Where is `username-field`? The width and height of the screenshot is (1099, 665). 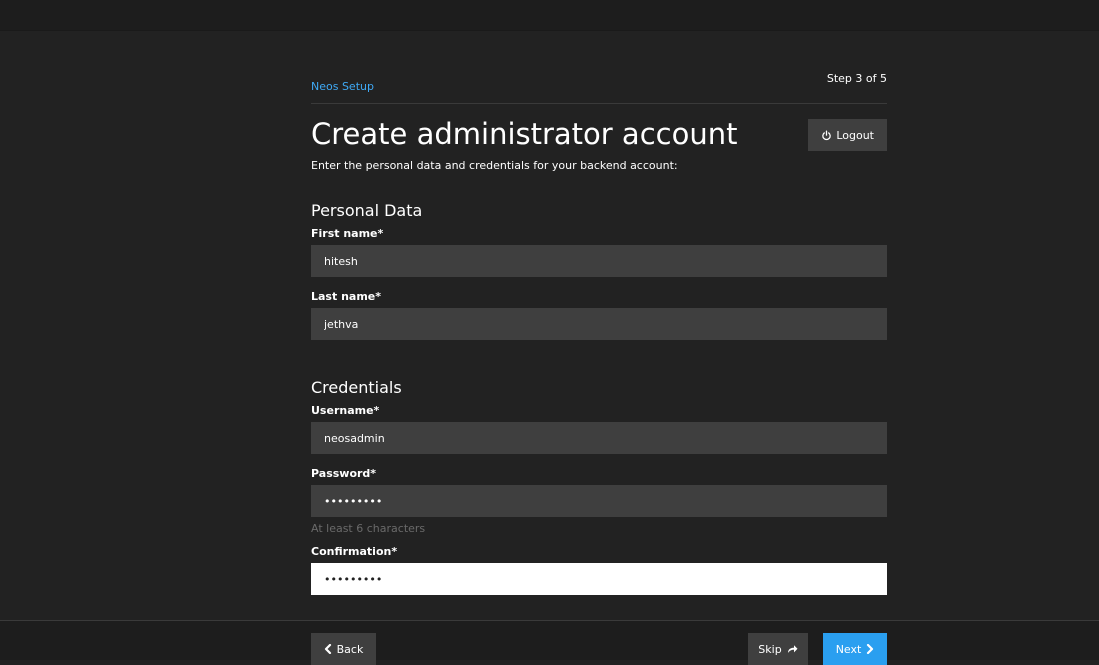
username-field is located at coordinates (599, 438).